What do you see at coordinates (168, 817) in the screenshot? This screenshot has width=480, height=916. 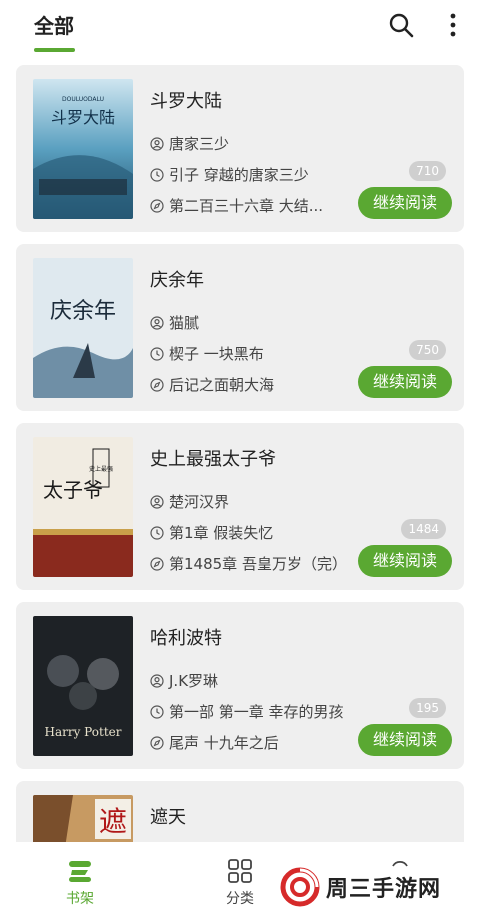 I see `book-title: 遮天` at bounding box center [168, 817].